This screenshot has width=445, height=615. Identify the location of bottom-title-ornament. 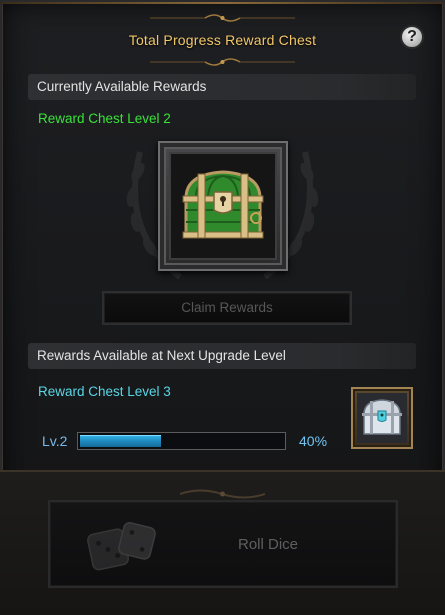
(222, 62).